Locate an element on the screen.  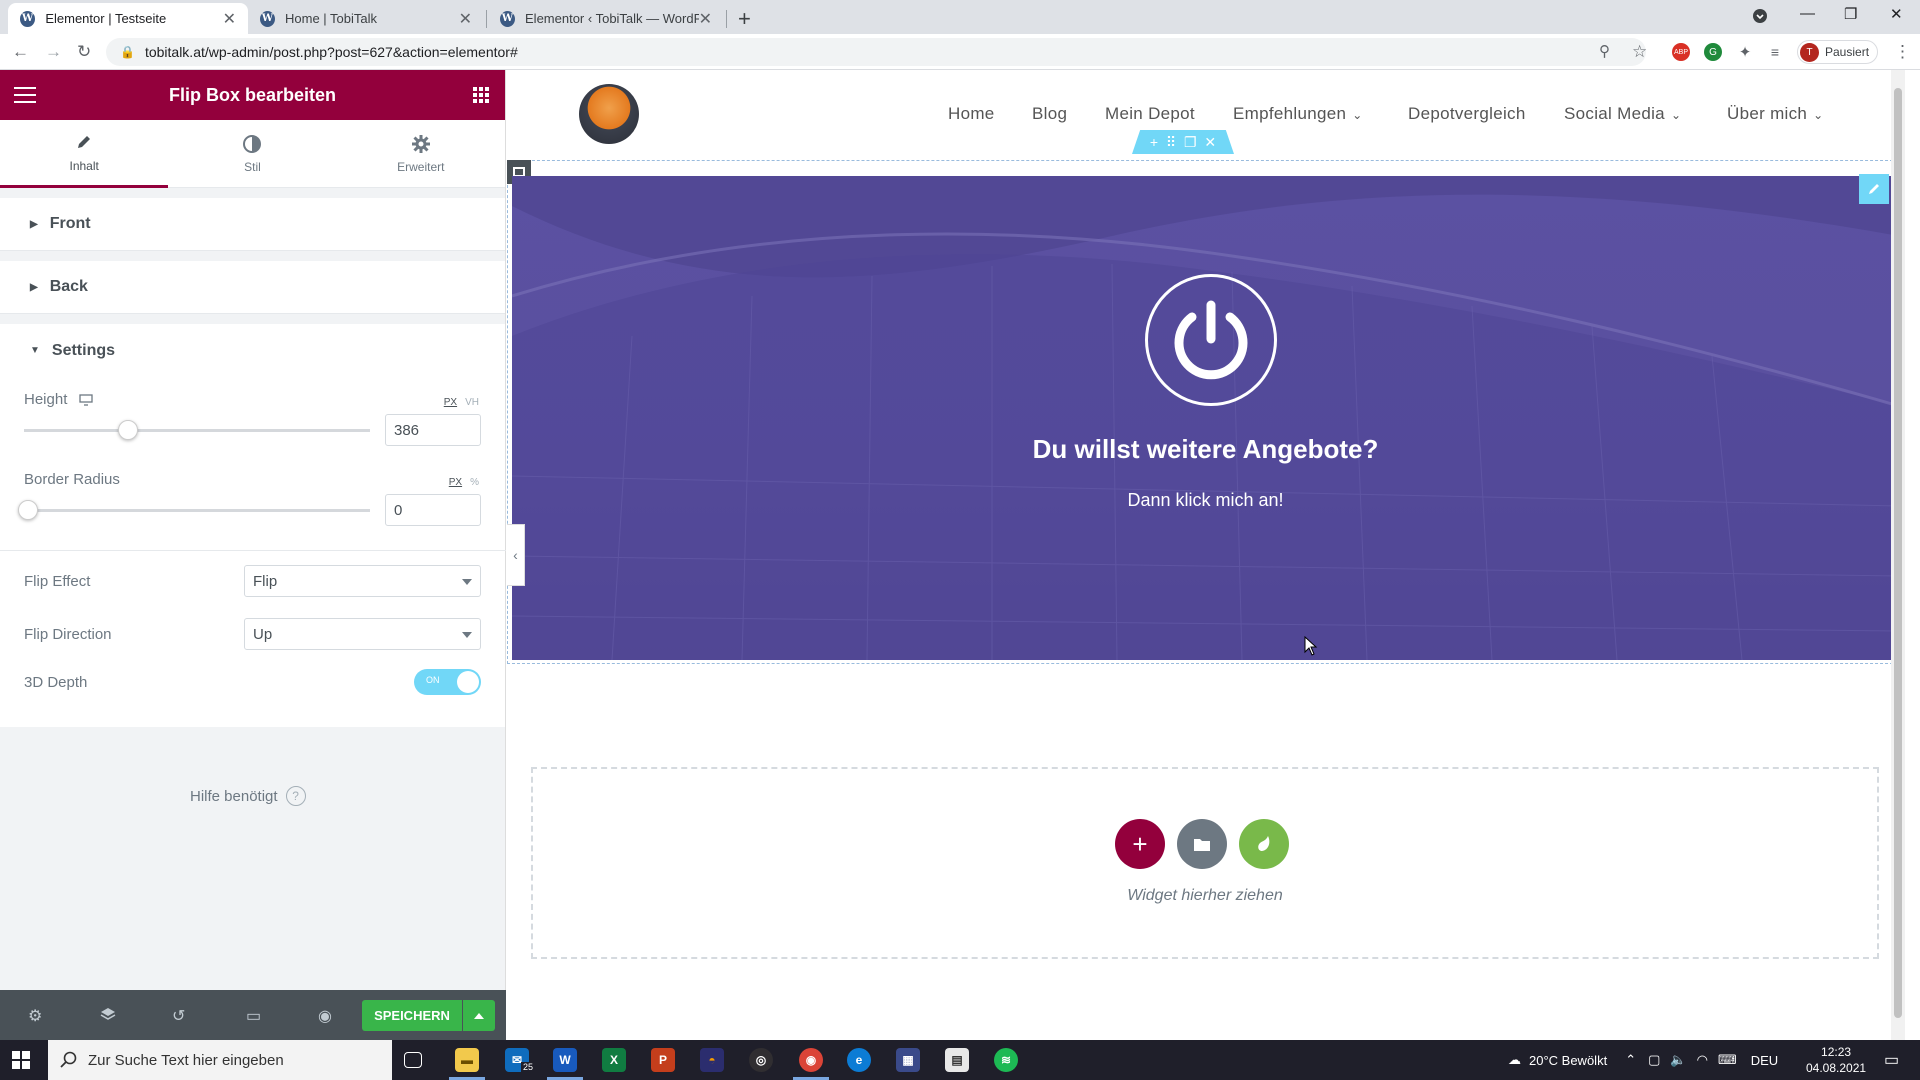
nav-item-mein-depot: Mein Depot is located at coordinates (1150, 114).